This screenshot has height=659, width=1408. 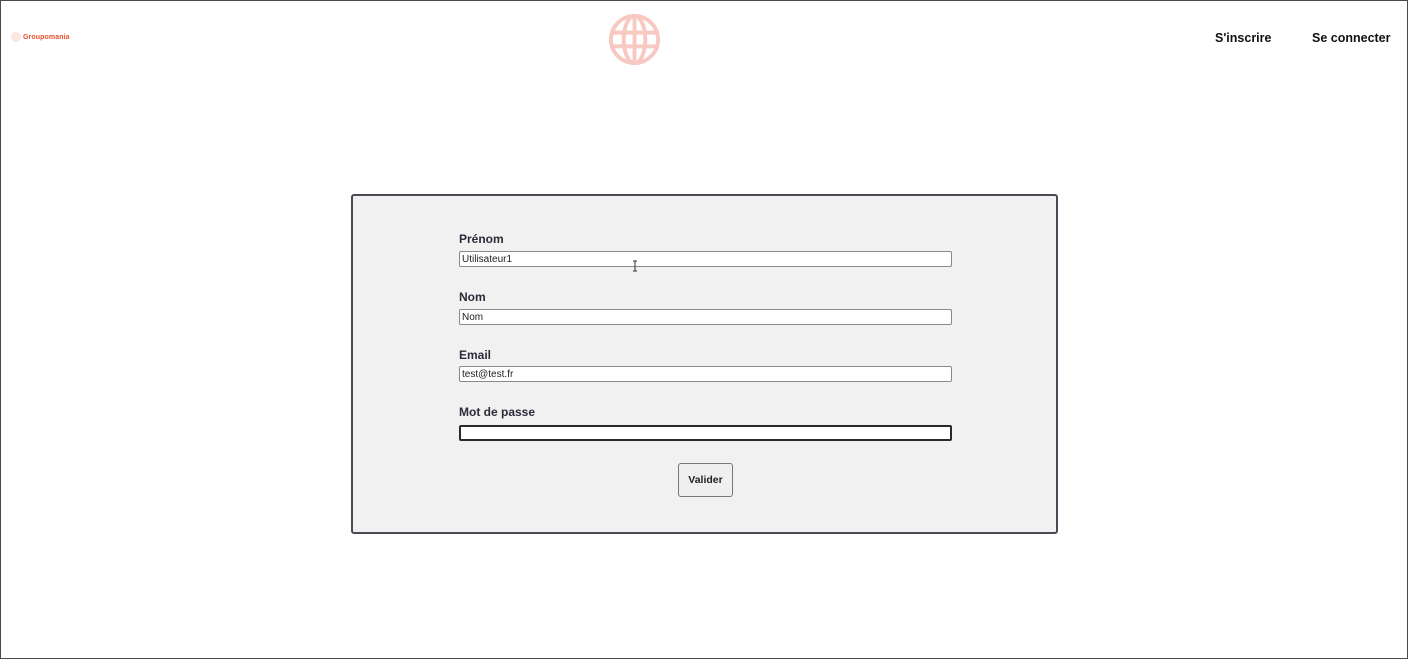 What do you see at coordinates (634, 39) in the screenshot?
I see `globe-icon` at bounding box center [634, 39].